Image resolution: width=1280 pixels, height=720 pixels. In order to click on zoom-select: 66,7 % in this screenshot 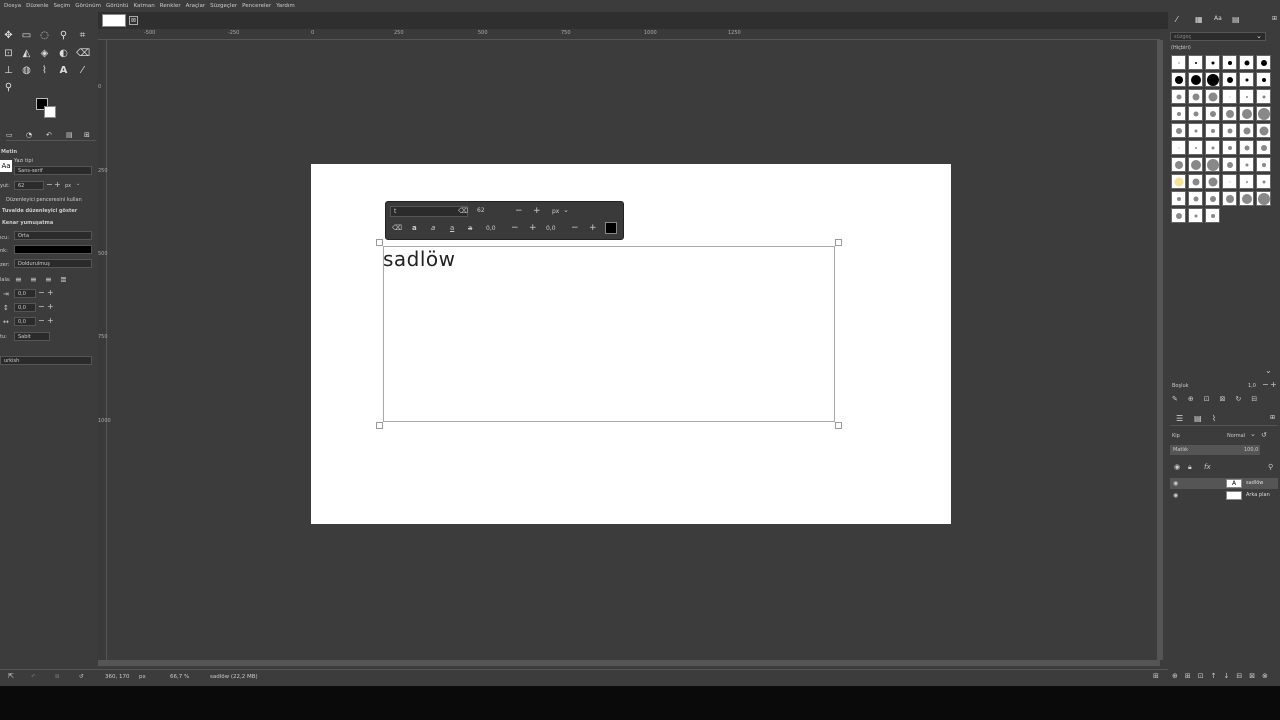, I will do `click(179, 677)`.